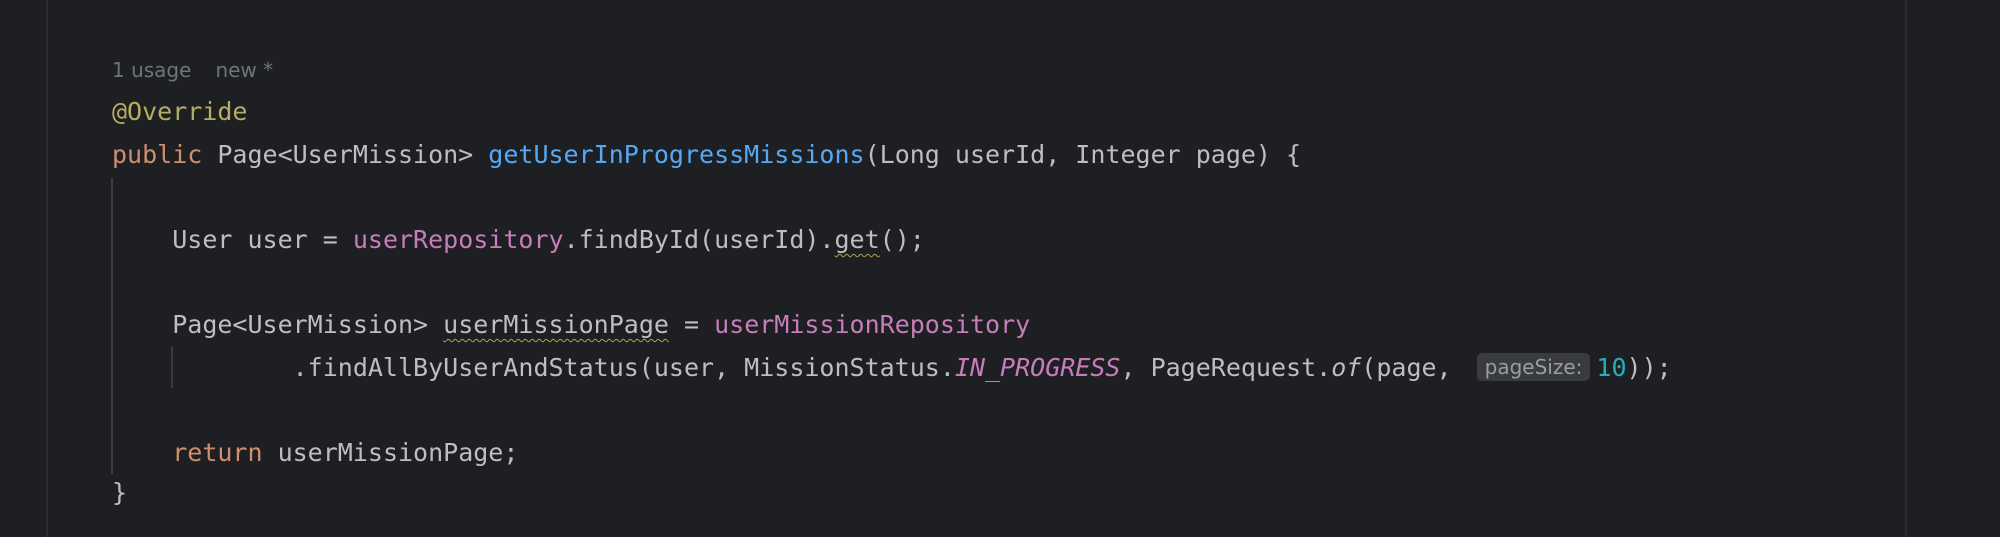  What do you see at coordinates (151, 70) in the screenshot?
I see `usages-hint: 1 usage` at bounding box center [151, 70].